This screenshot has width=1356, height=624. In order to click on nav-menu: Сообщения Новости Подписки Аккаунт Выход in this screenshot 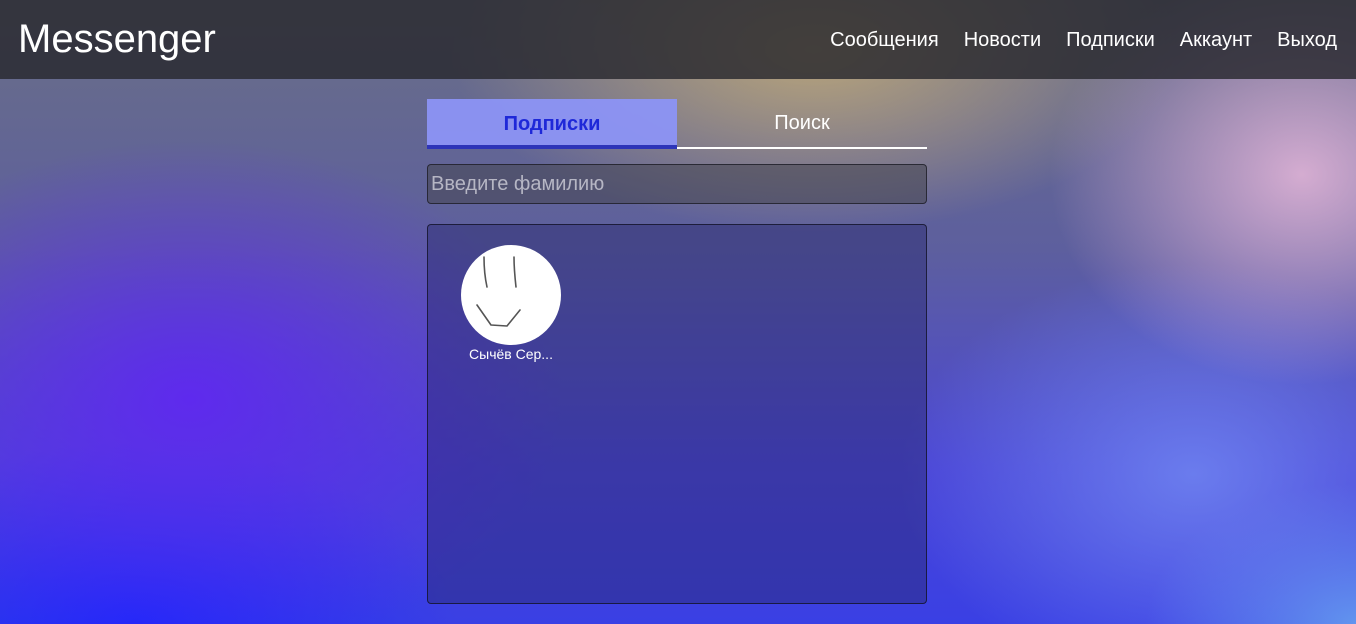, I will do `click(1083, 40)`.